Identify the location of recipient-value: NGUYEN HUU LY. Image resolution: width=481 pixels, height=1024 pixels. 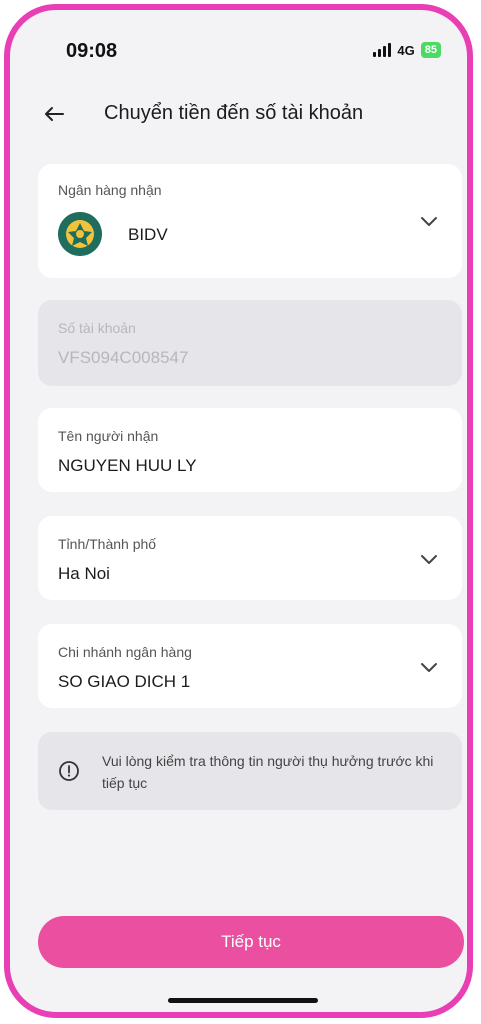
(127, 465).